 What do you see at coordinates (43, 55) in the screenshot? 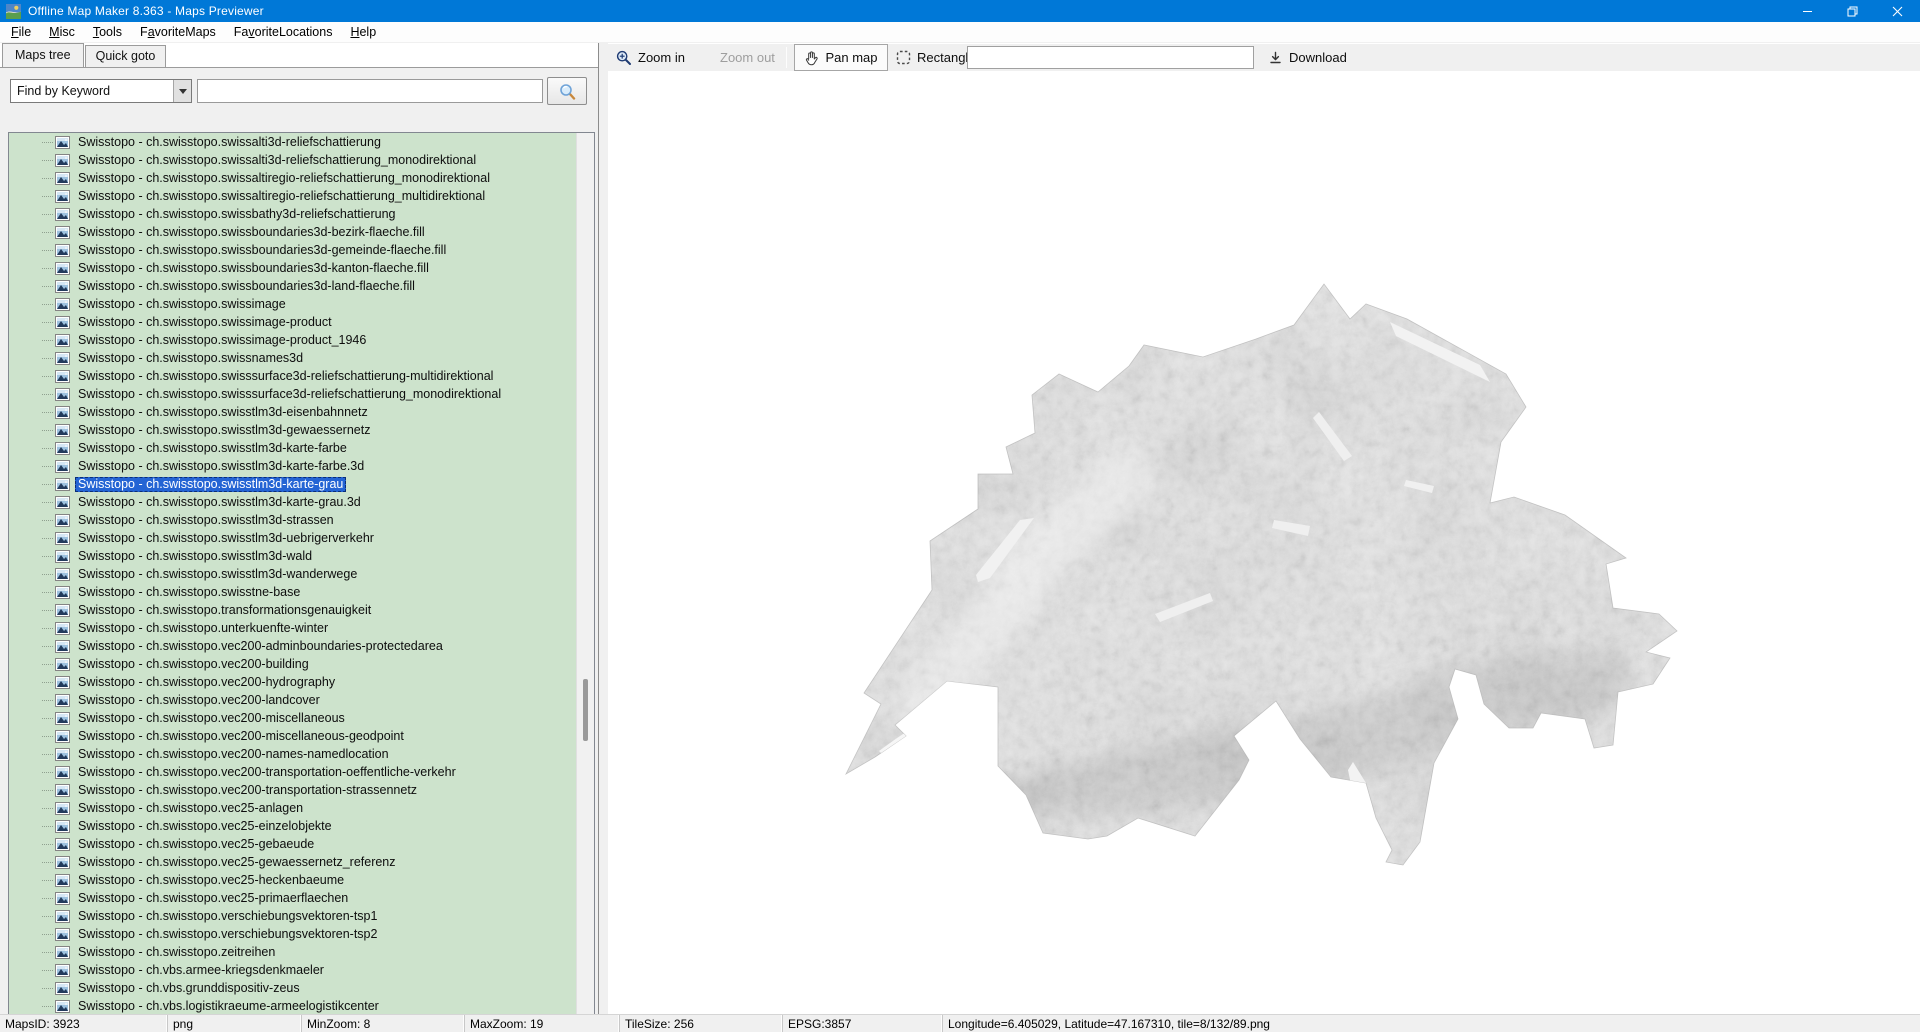
I see `tab-maps-tree: Maps tree` at bounding box center [43, 55].